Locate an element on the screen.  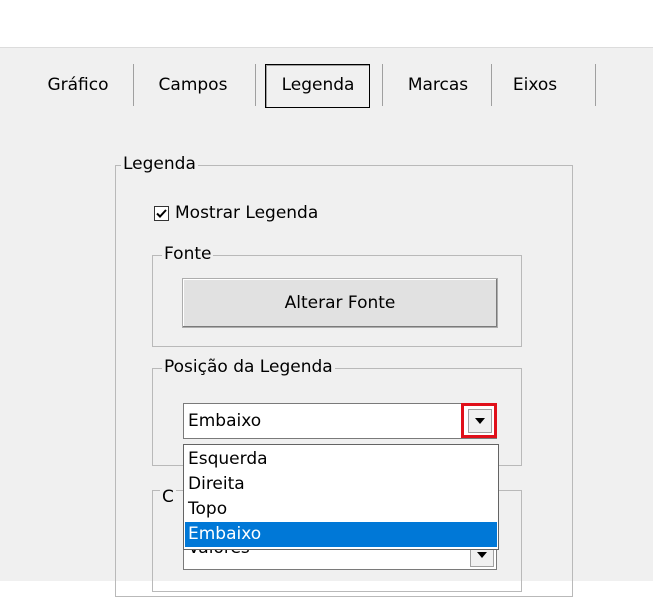
arrow-highlight-box is located at coordinates (479, 420).